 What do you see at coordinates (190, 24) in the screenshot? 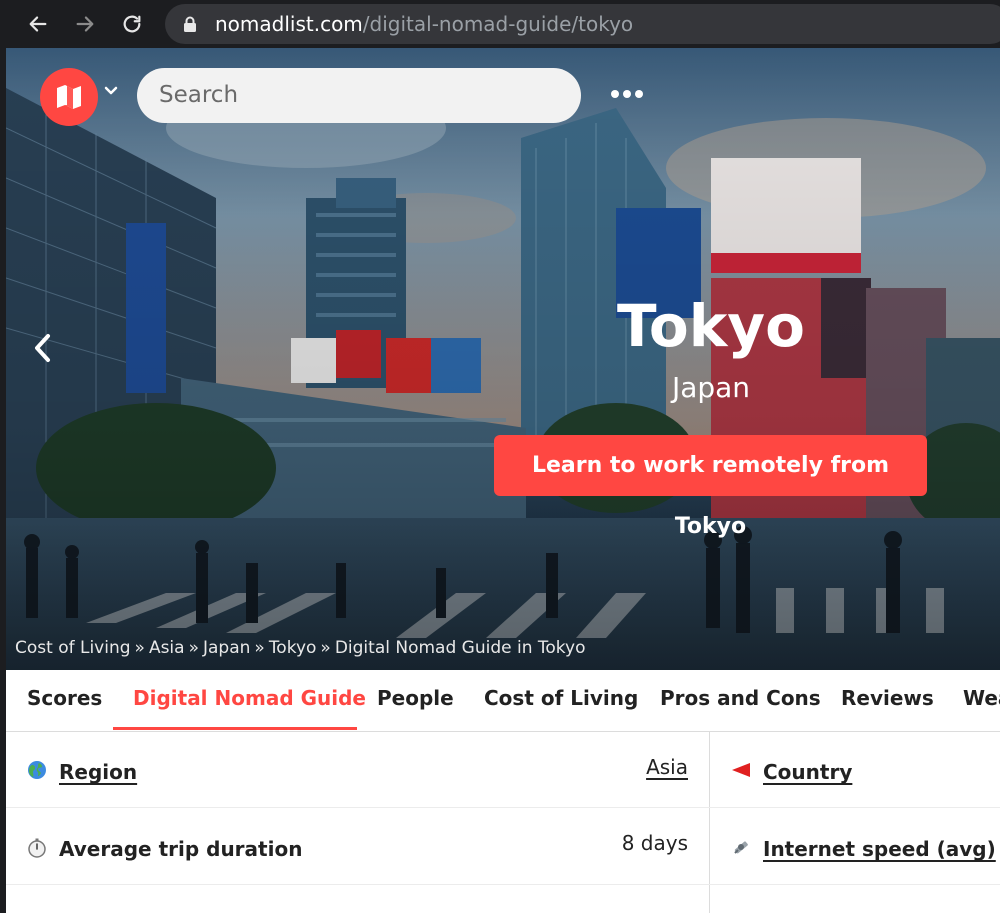
I see `lock-icon` at bounding box center [190, 24].